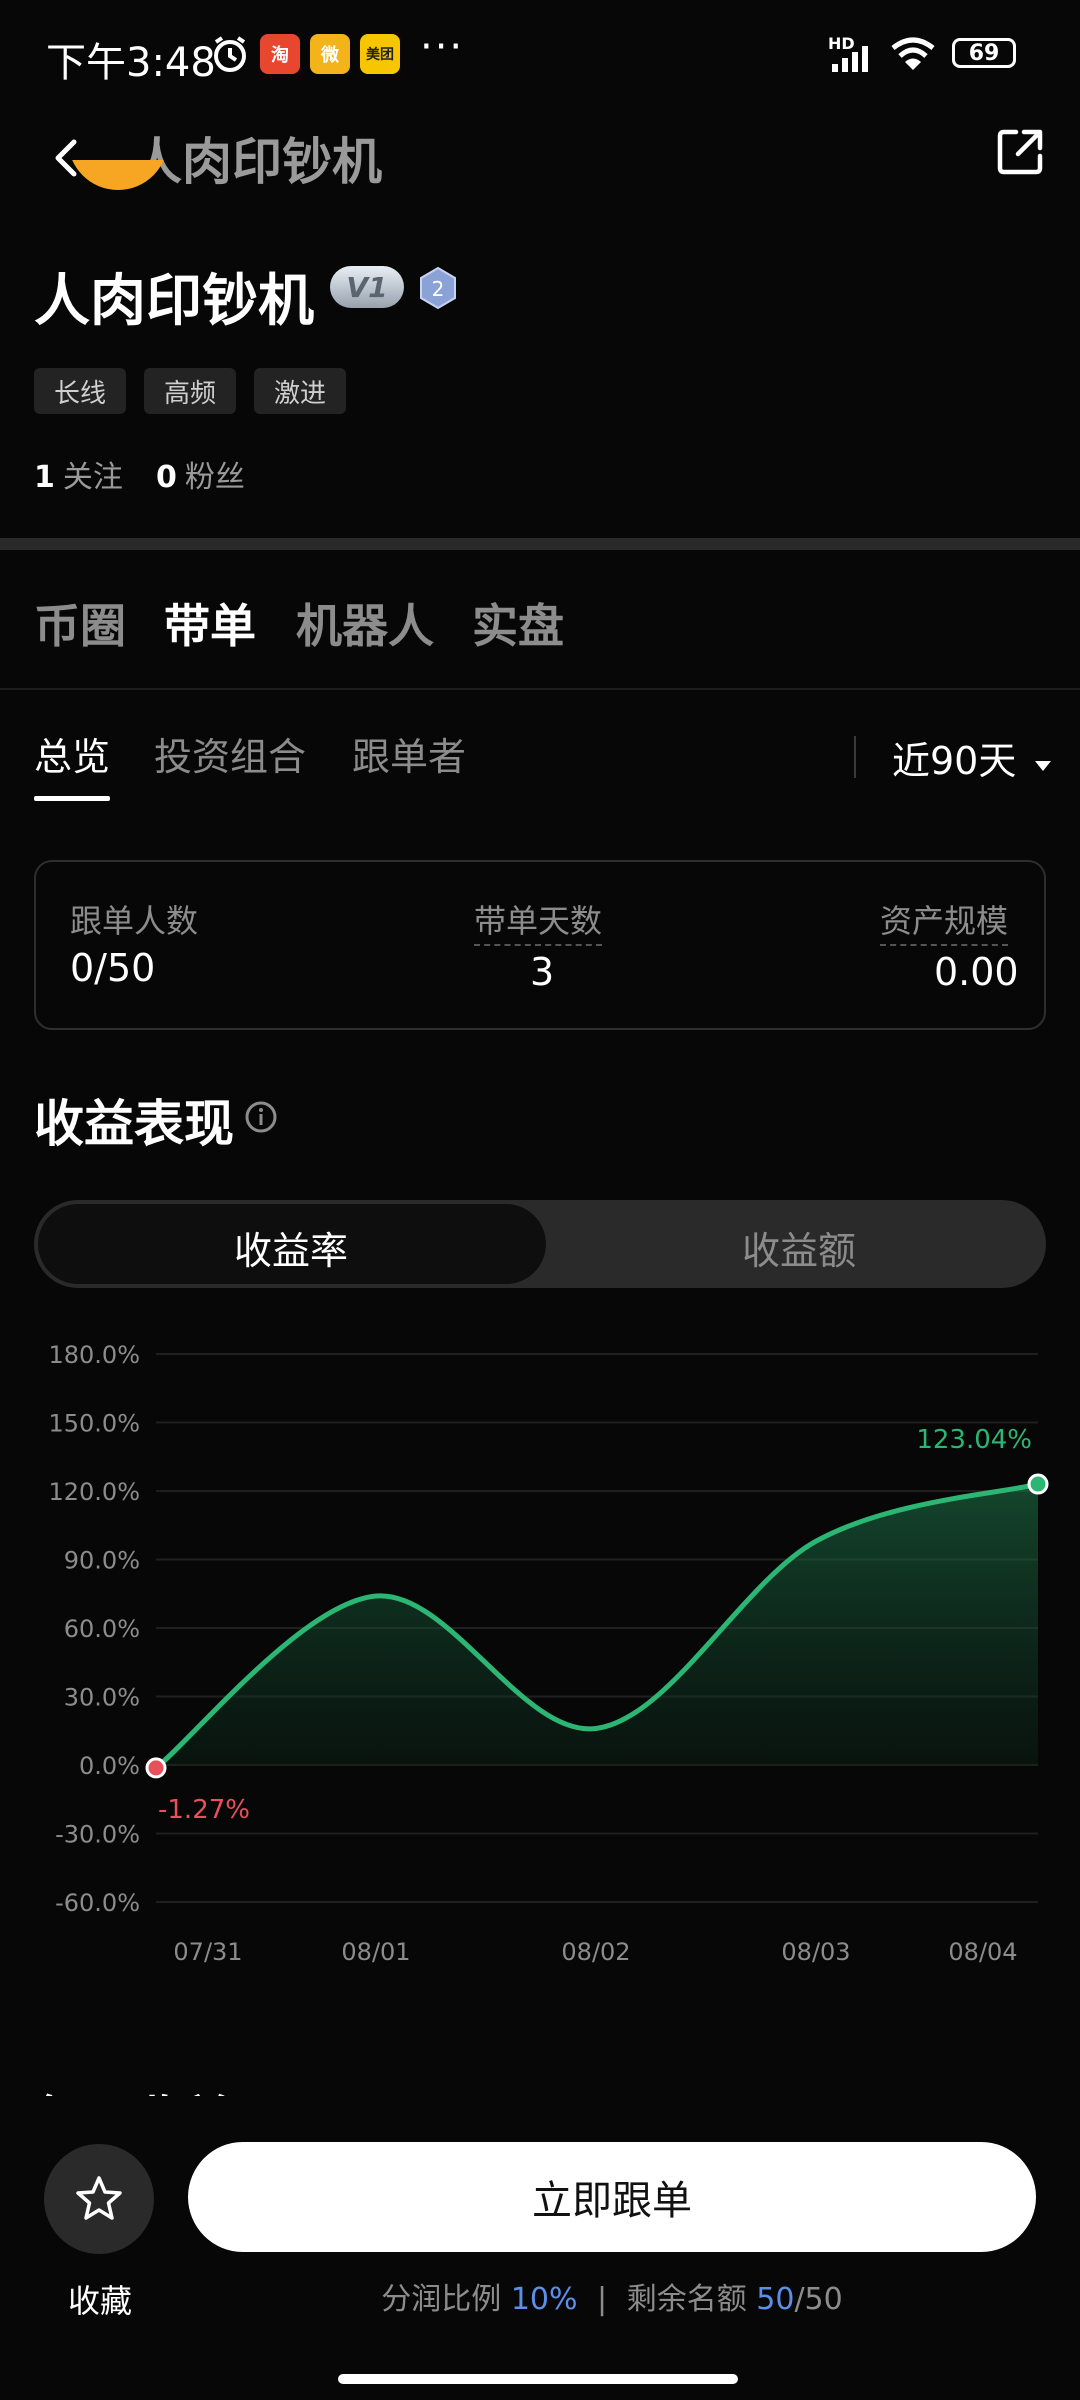 The width and height of the screenshot is (1080, 2400). Describe the element at coordinates (102, 1629) in the screenshot. I see `y-tick-label: 60.0%` at that location.